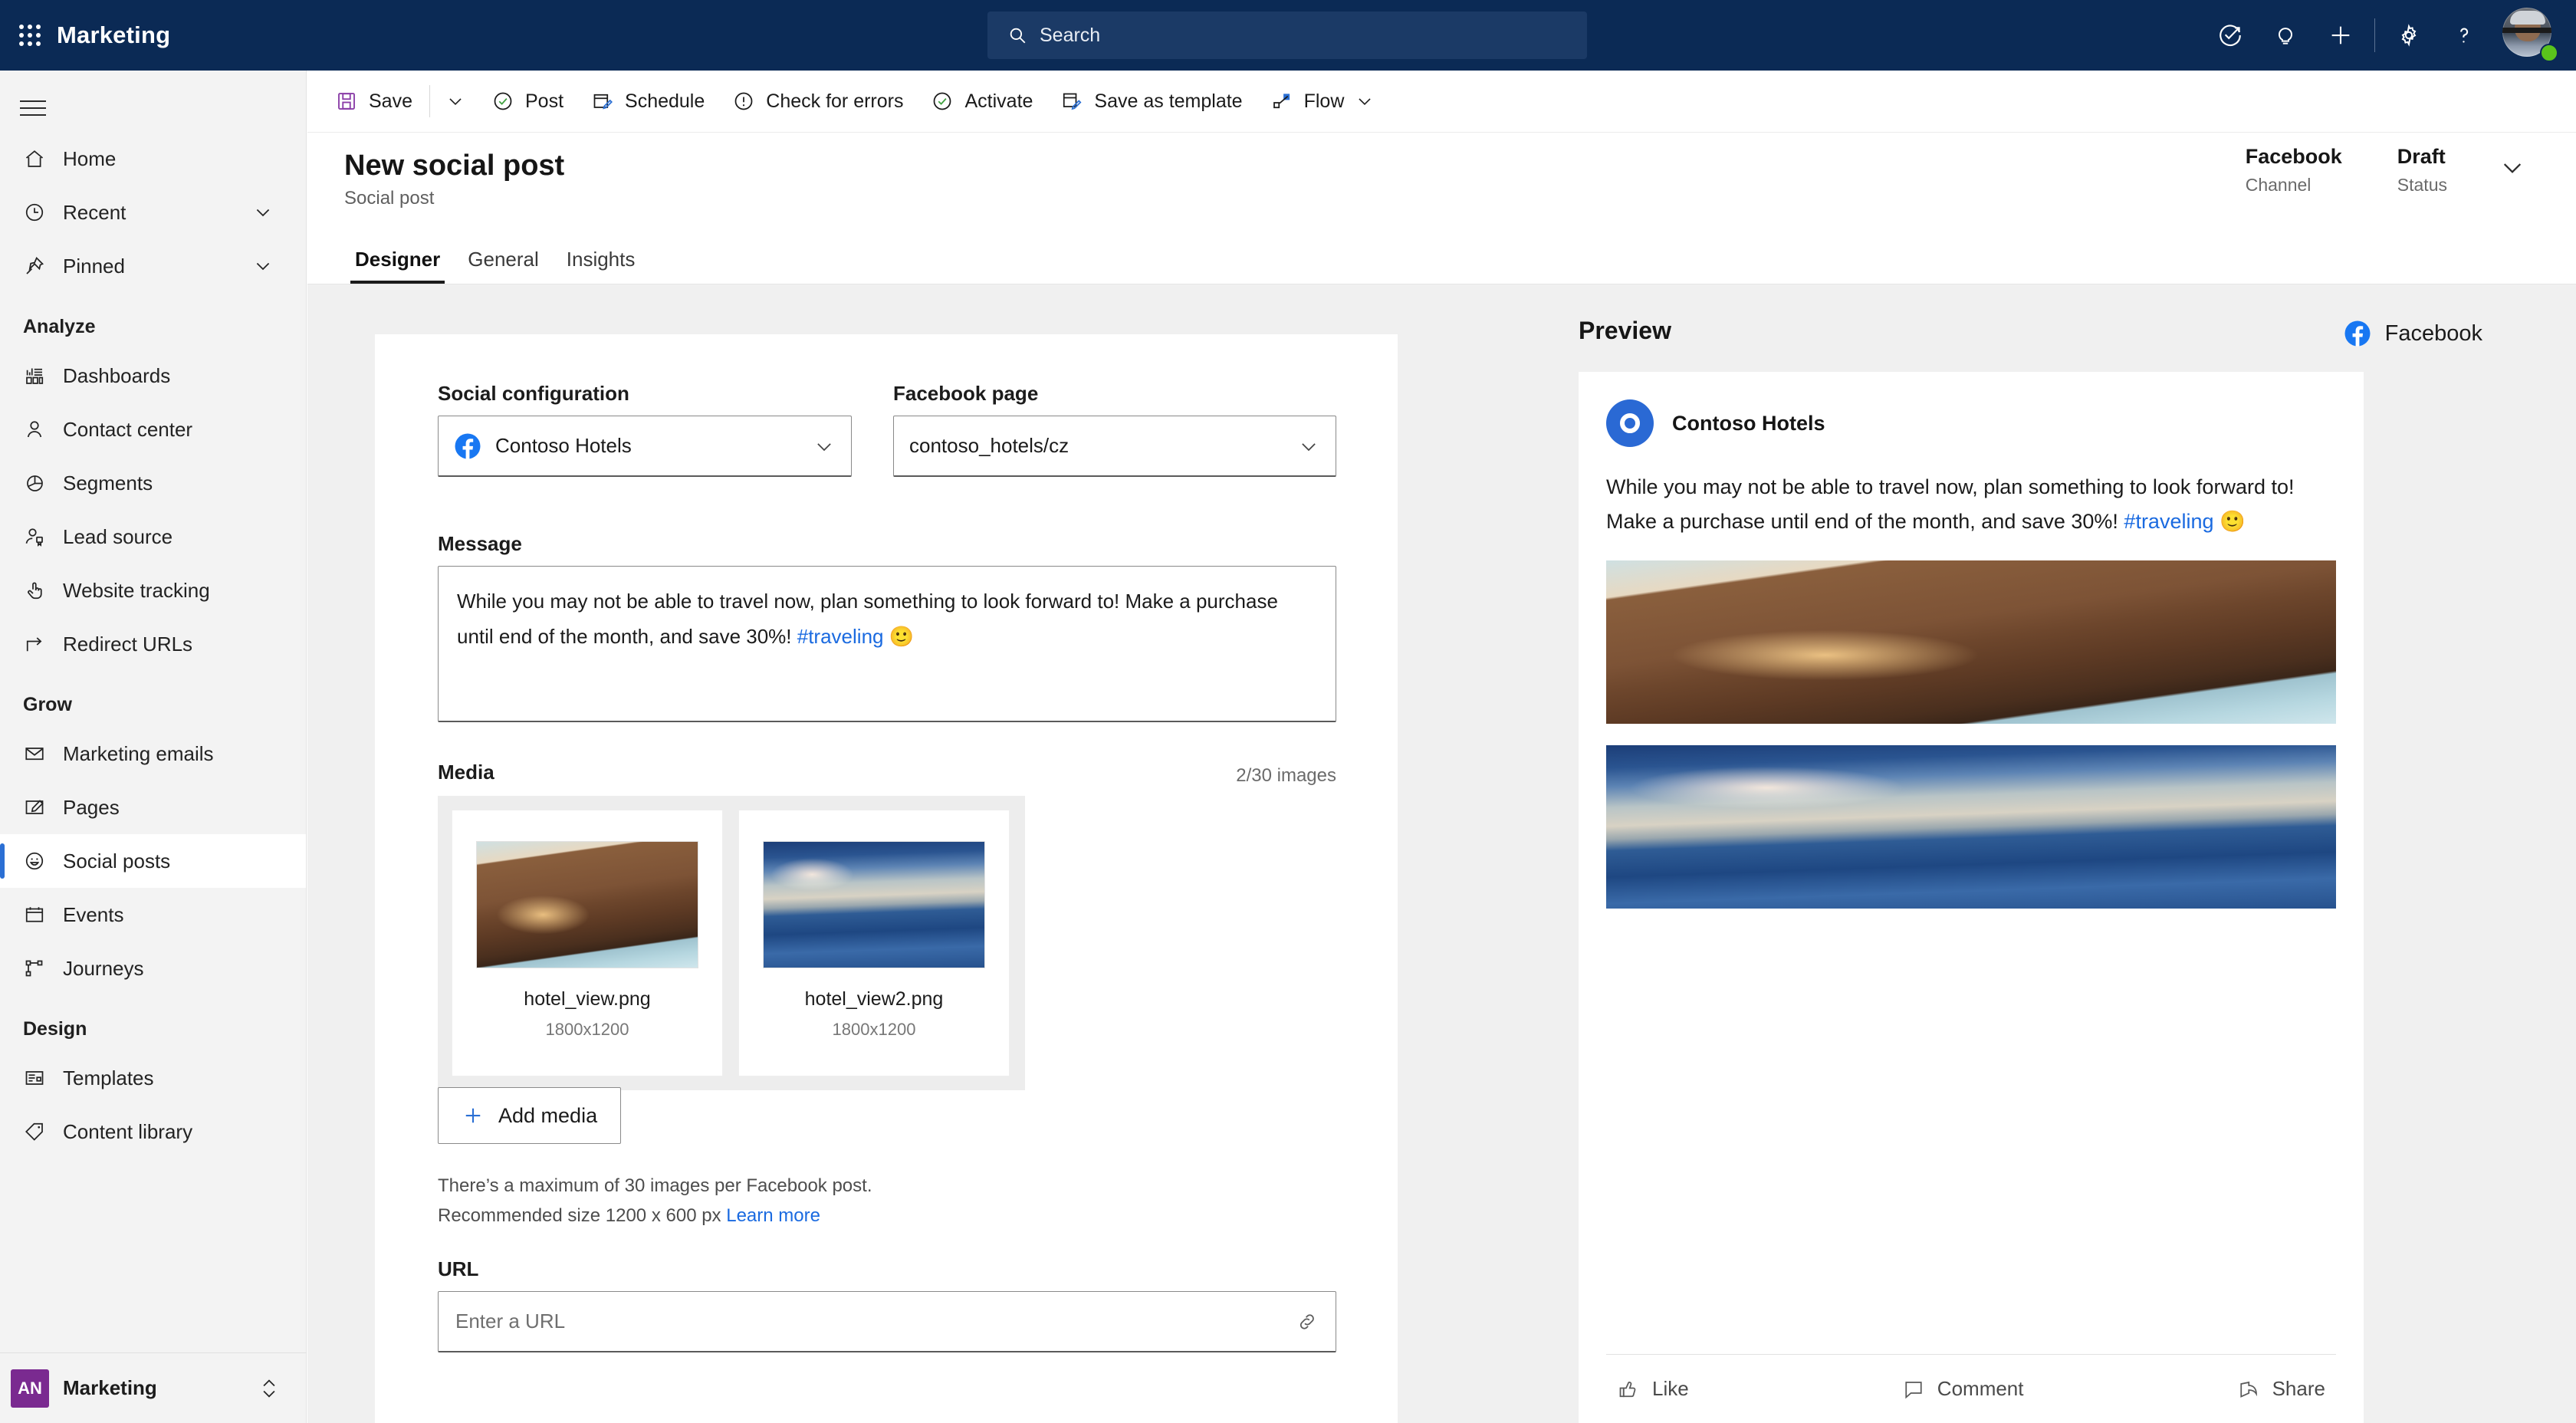 The height and width of the screenshot is (1423, 2576). Describe the element at coordinates (504, 266) in the screenshot. I see `tab-general: General` at that location.